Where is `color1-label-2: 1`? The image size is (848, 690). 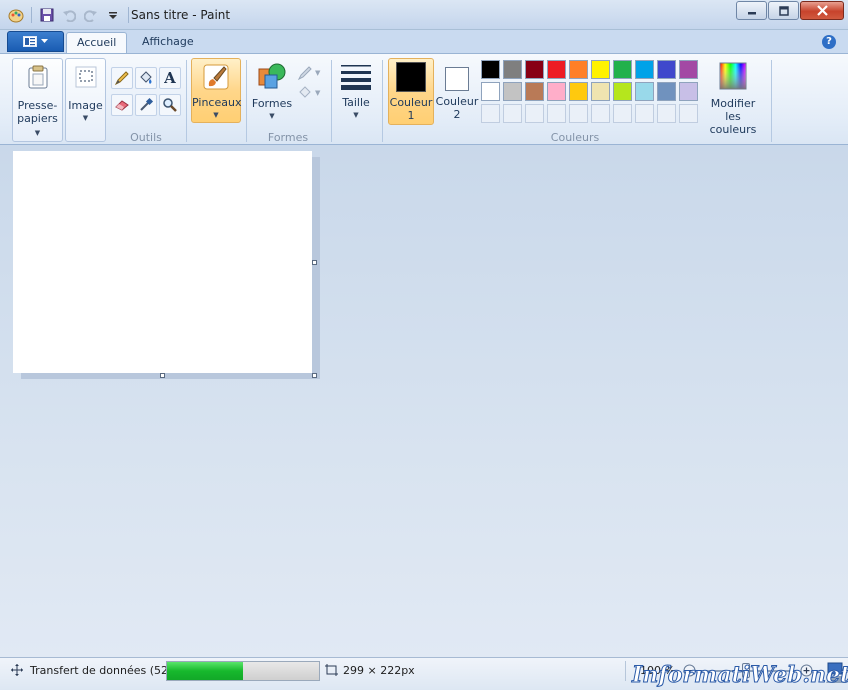 color1-label-2: 1 is located at coordinates (411, 115).